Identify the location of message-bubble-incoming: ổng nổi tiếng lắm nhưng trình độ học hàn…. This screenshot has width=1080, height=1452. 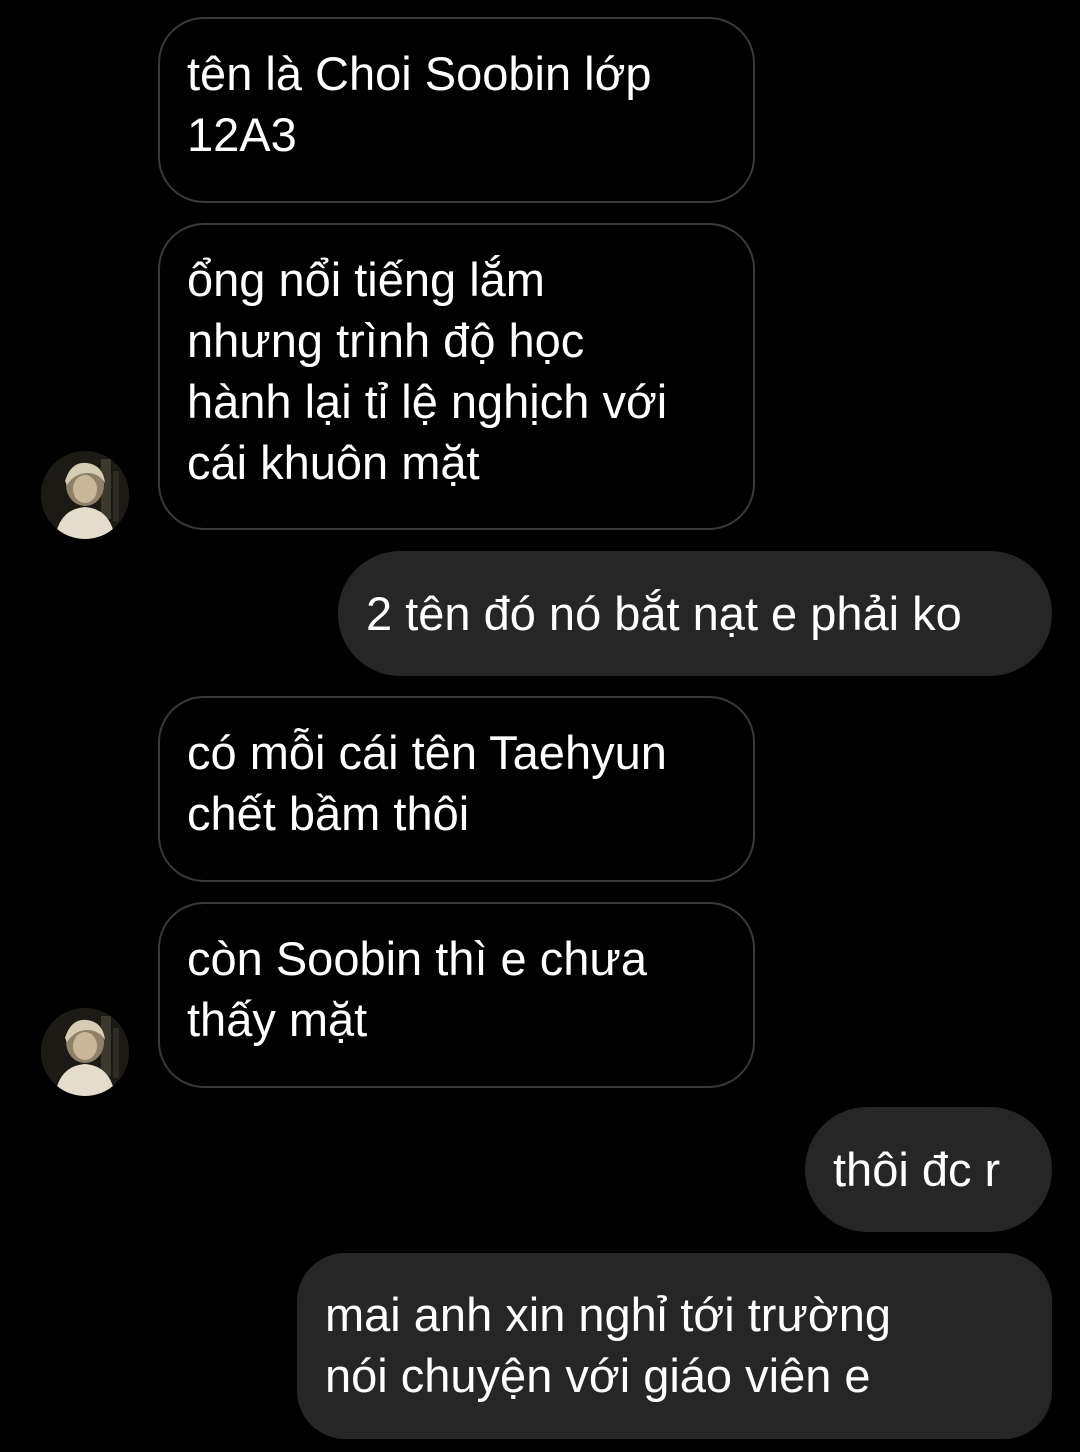
(456, 376).